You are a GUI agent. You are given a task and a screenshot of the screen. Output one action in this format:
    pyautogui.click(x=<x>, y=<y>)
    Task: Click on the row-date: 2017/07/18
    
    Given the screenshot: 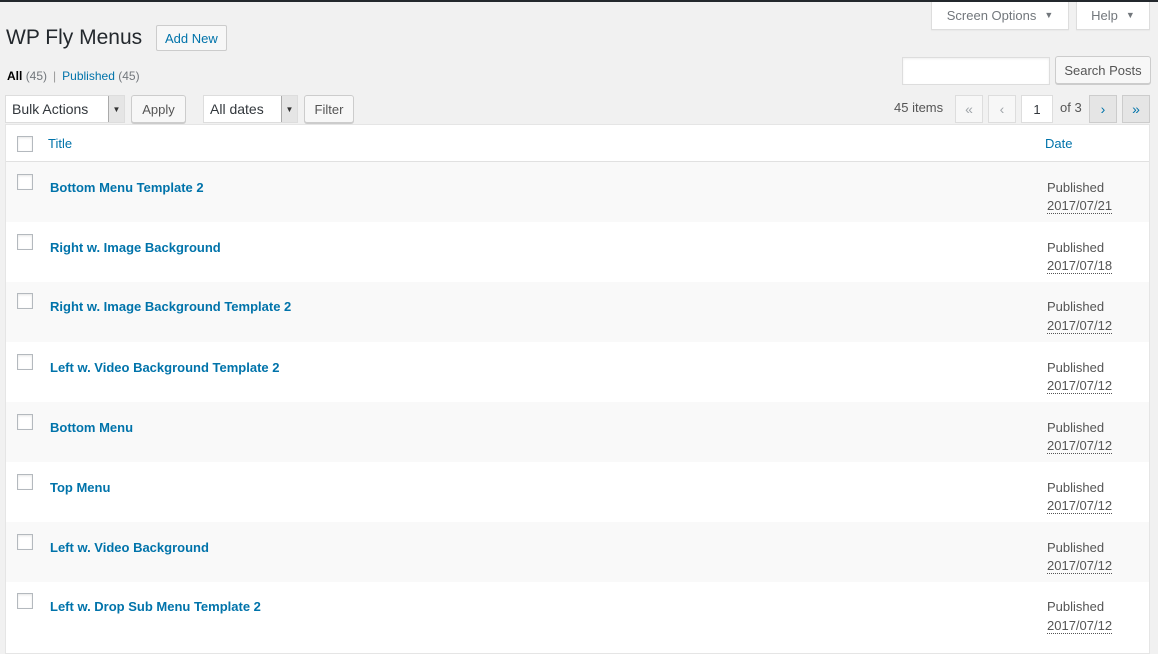 What is the action you would take?
    pyautogui.click(x=1080, y=266)
    